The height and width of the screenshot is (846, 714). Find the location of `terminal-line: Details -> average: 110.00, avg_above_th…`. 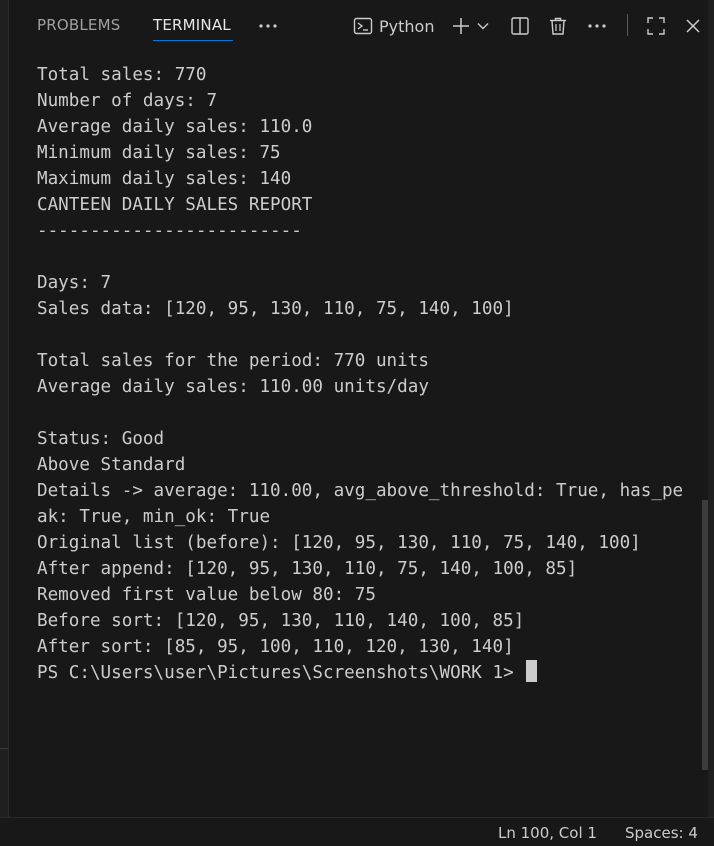

terminal-line: Details -> average: 110.00, avg_above_th… is located at coordinates (360, 491).